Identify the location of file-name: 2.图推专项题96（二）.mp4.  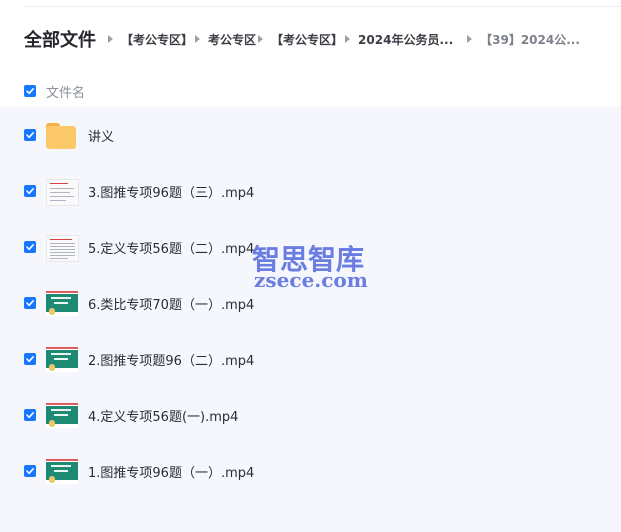
(171, 359).